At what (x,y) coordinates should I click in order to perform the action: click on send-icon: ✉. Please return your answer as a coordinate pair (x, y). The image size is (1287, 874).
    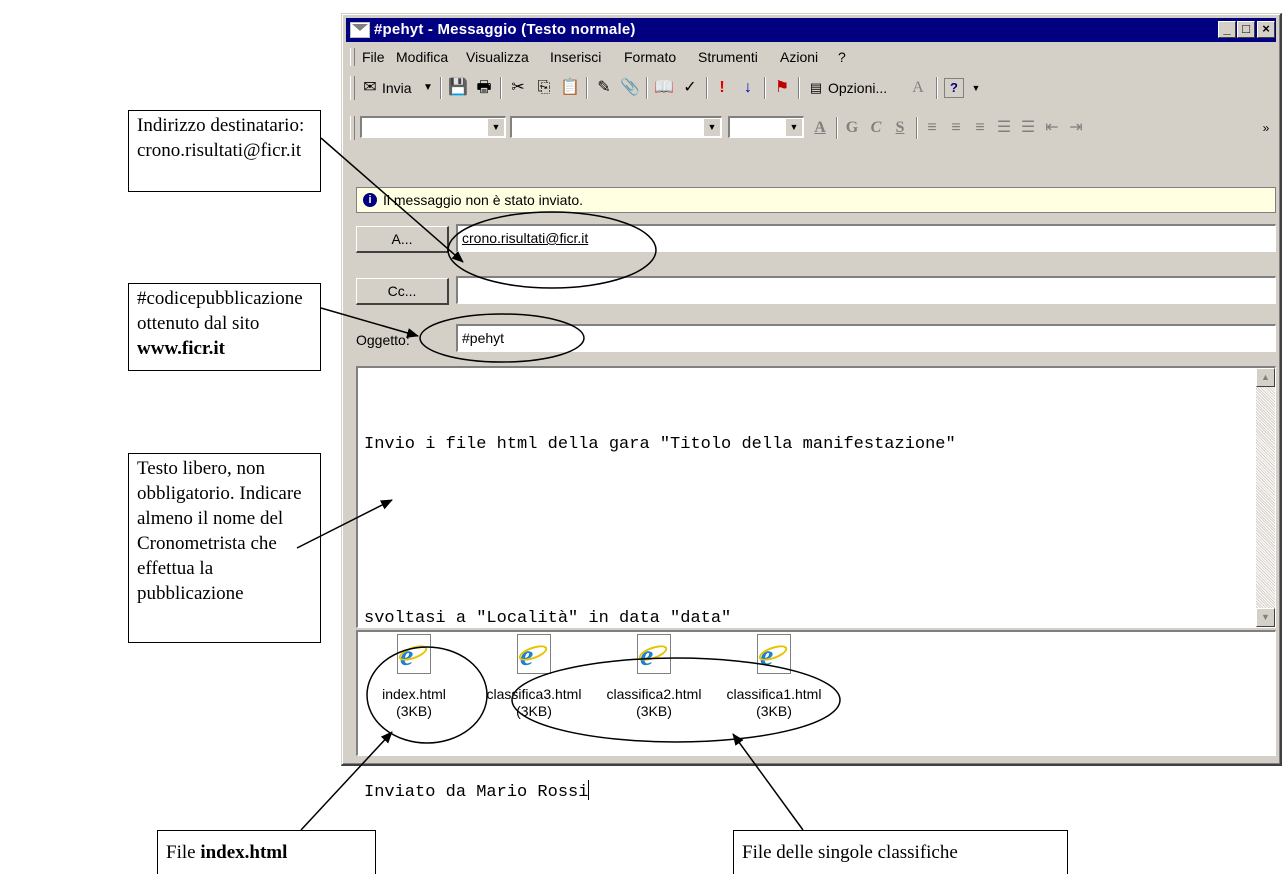
    Looking at the image, I should click on (370, 87).